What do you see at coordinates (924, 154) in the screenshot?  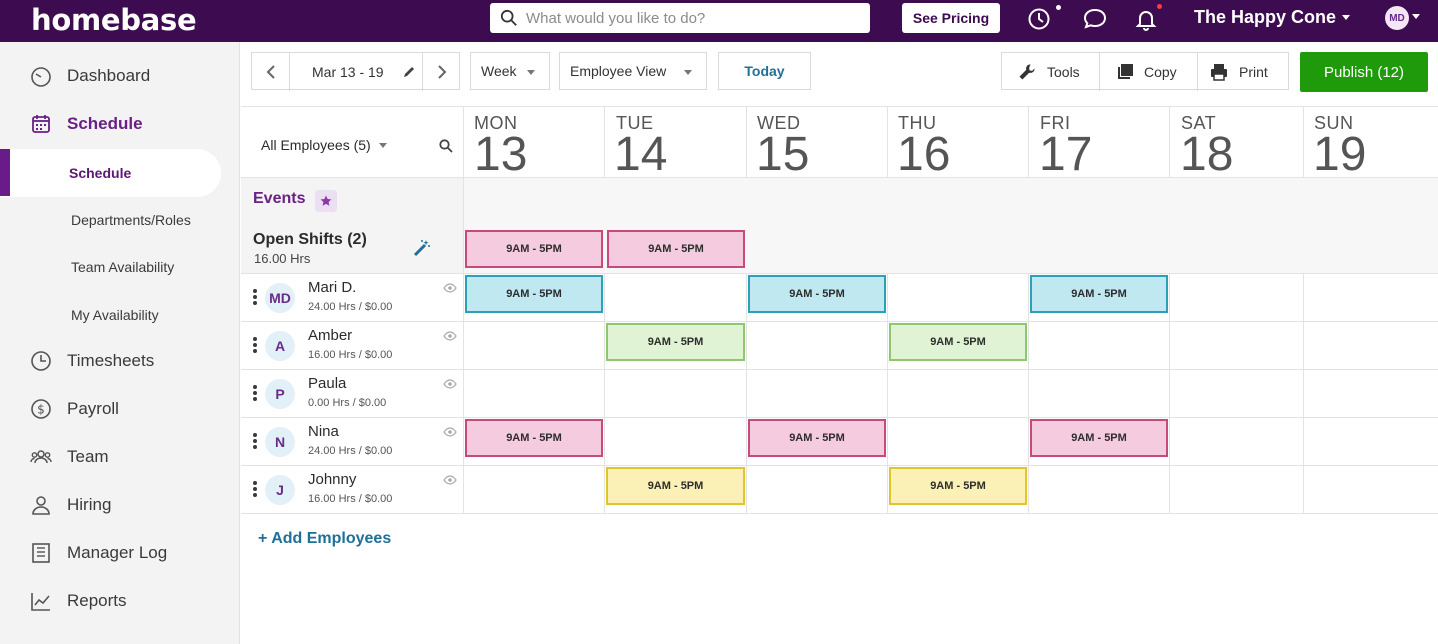 I see `day-number-thu: 16` at bounding box center [924, 154].